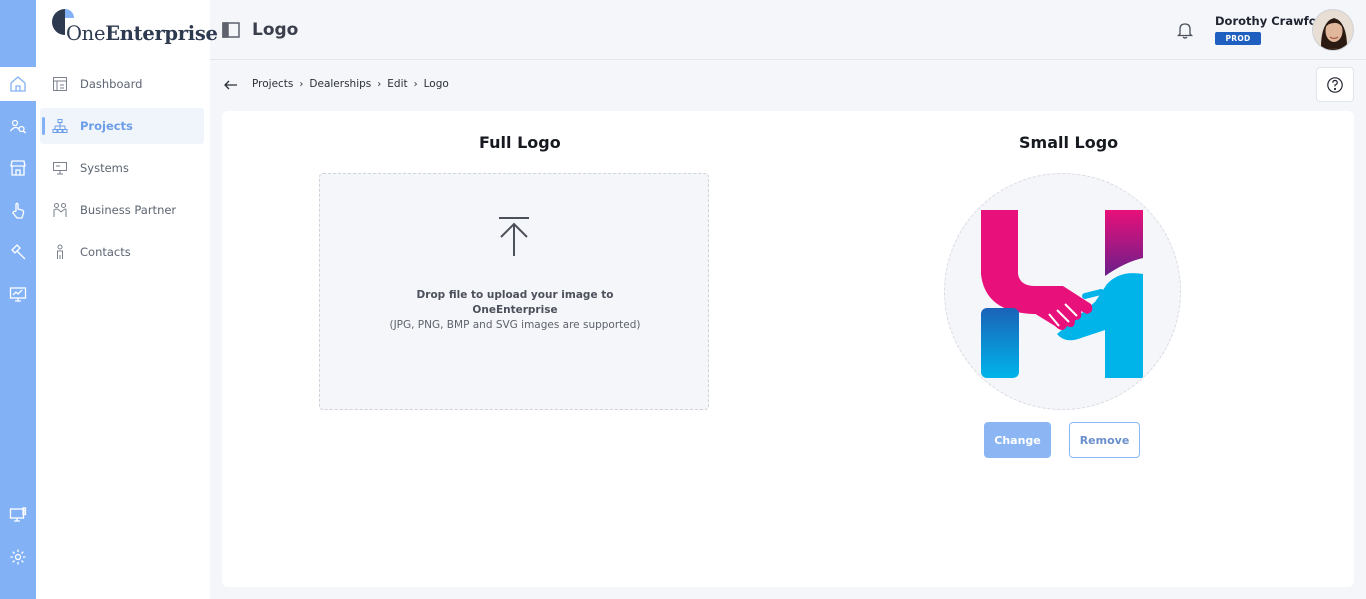 Image resolution: width=1366 pixels, height=599 pixels. What do you see at coordinates (272, 84) in the screenshot?
I see `breadcrumb-projects: Projects` at bounding box center [272, 84].